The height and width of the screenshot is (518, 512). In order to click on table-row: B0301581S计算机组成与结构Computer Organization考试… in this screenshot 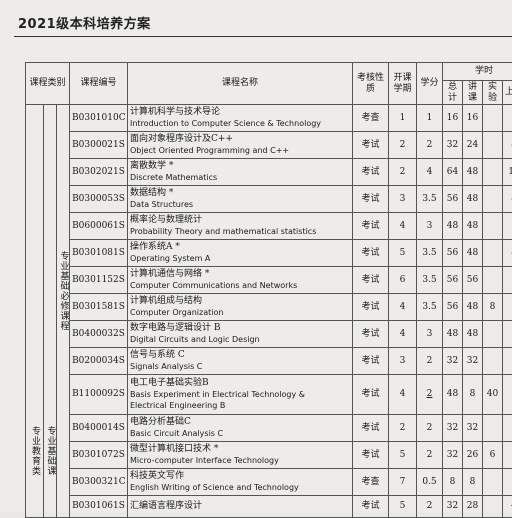, I will do `click(269, 307)`.